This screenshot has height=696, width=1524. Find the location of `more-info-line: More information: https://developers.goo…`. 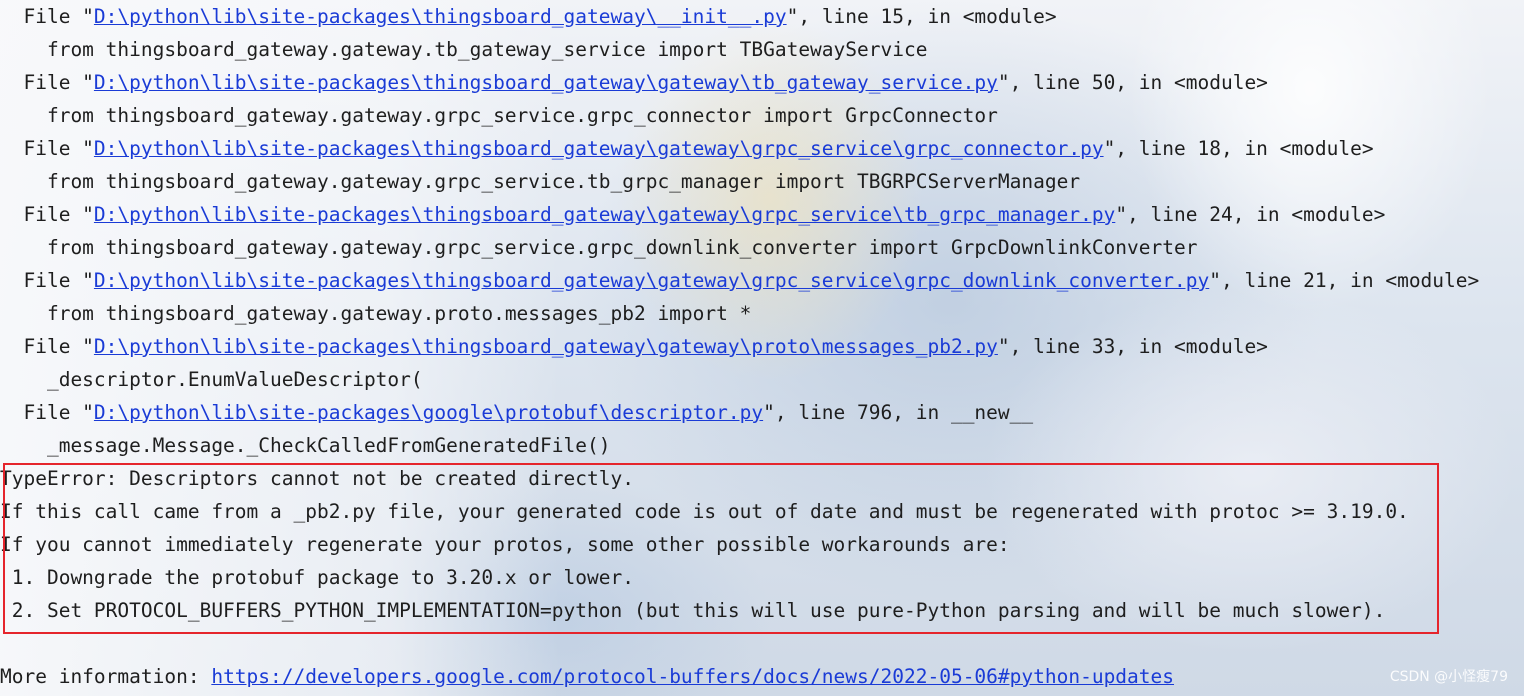

more-info-line: More information: https://developers.goo… is located at coordinates (587, 676).